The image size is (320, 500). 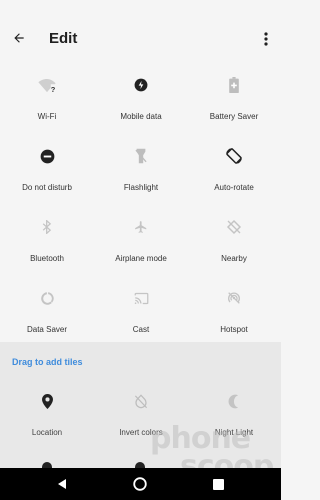 I want to click on drag-to-add-heading: Drag to add tiles, so click(x=47, y=362).